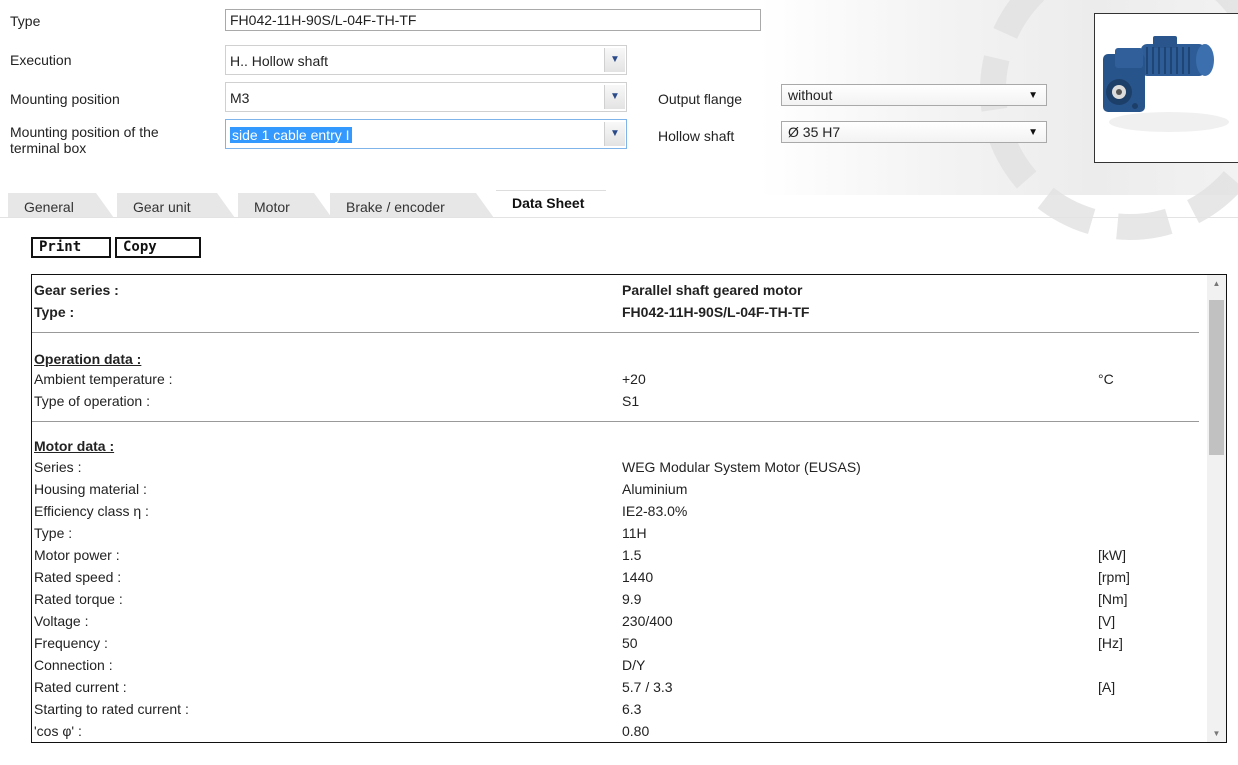  What do you see at coordinates (71, 247) in the screenshot?
I see `print-button: Print` at bounding box center [71, 247].